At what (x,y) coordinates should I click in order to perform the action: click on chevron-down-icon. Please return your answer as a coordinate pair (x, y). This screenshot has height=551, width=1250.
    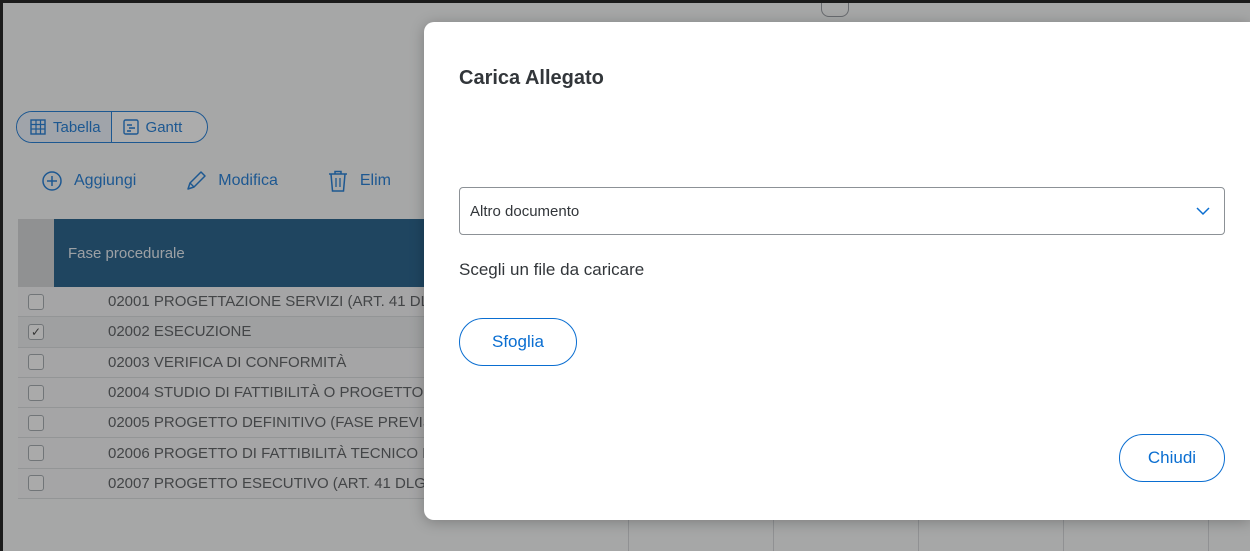
    Looking at the image, I should click on (1203, 211).